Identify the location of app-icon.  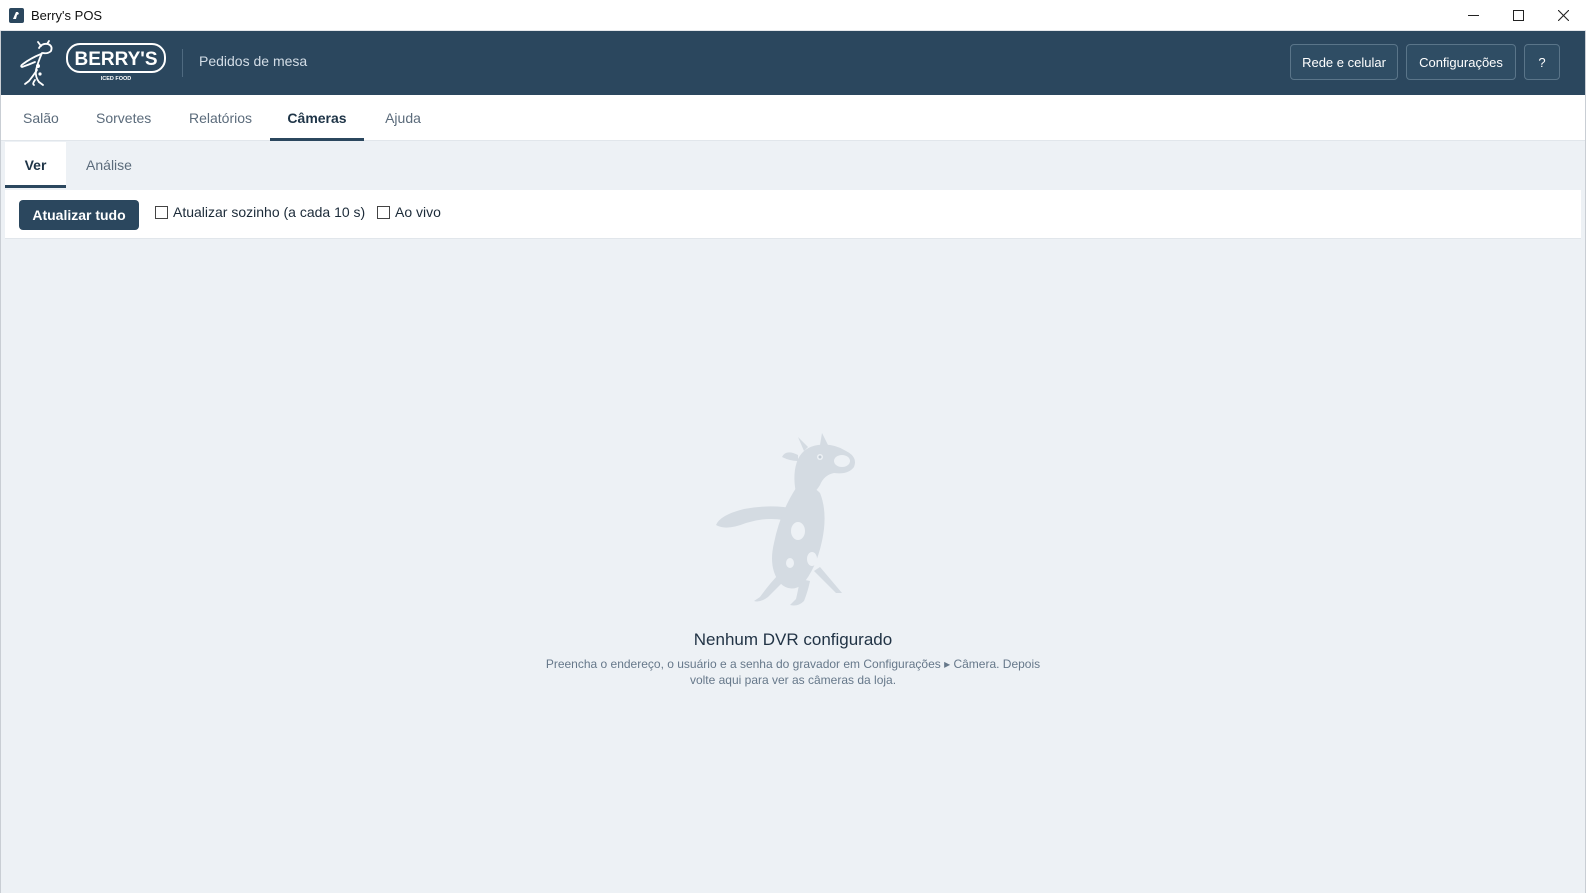
(16, 15).